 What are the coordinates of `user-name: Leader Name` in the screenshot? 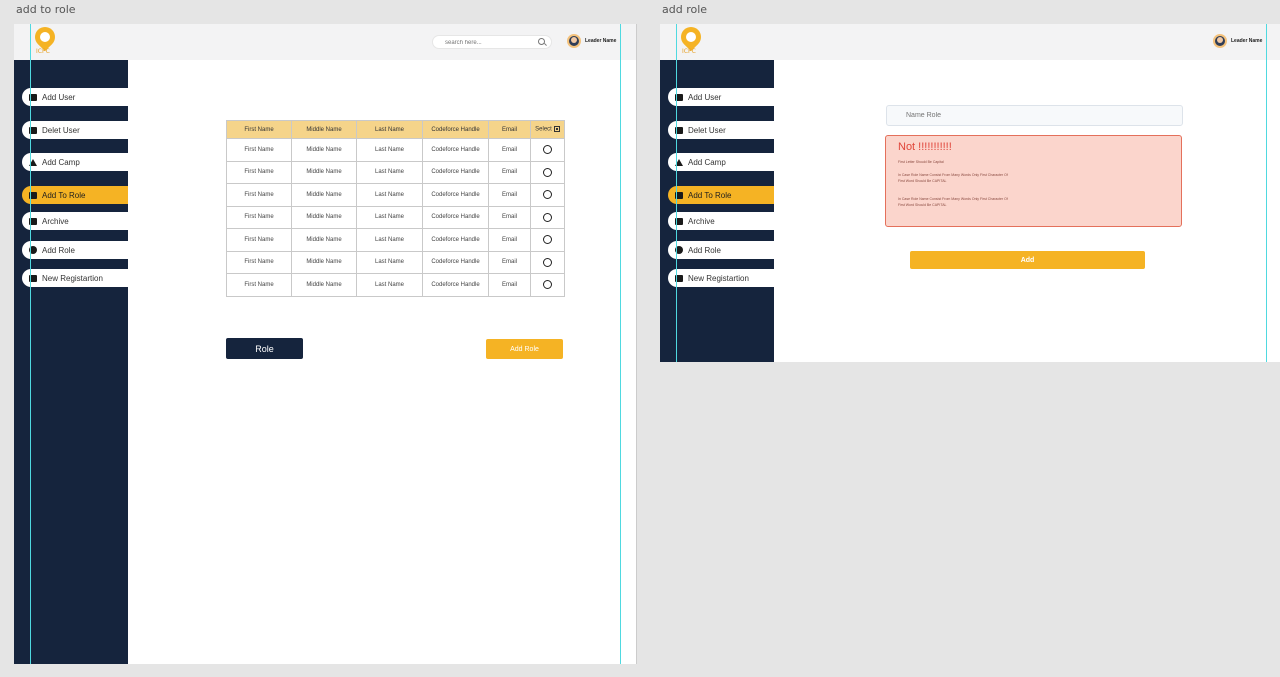 It's located at (1247, 41).